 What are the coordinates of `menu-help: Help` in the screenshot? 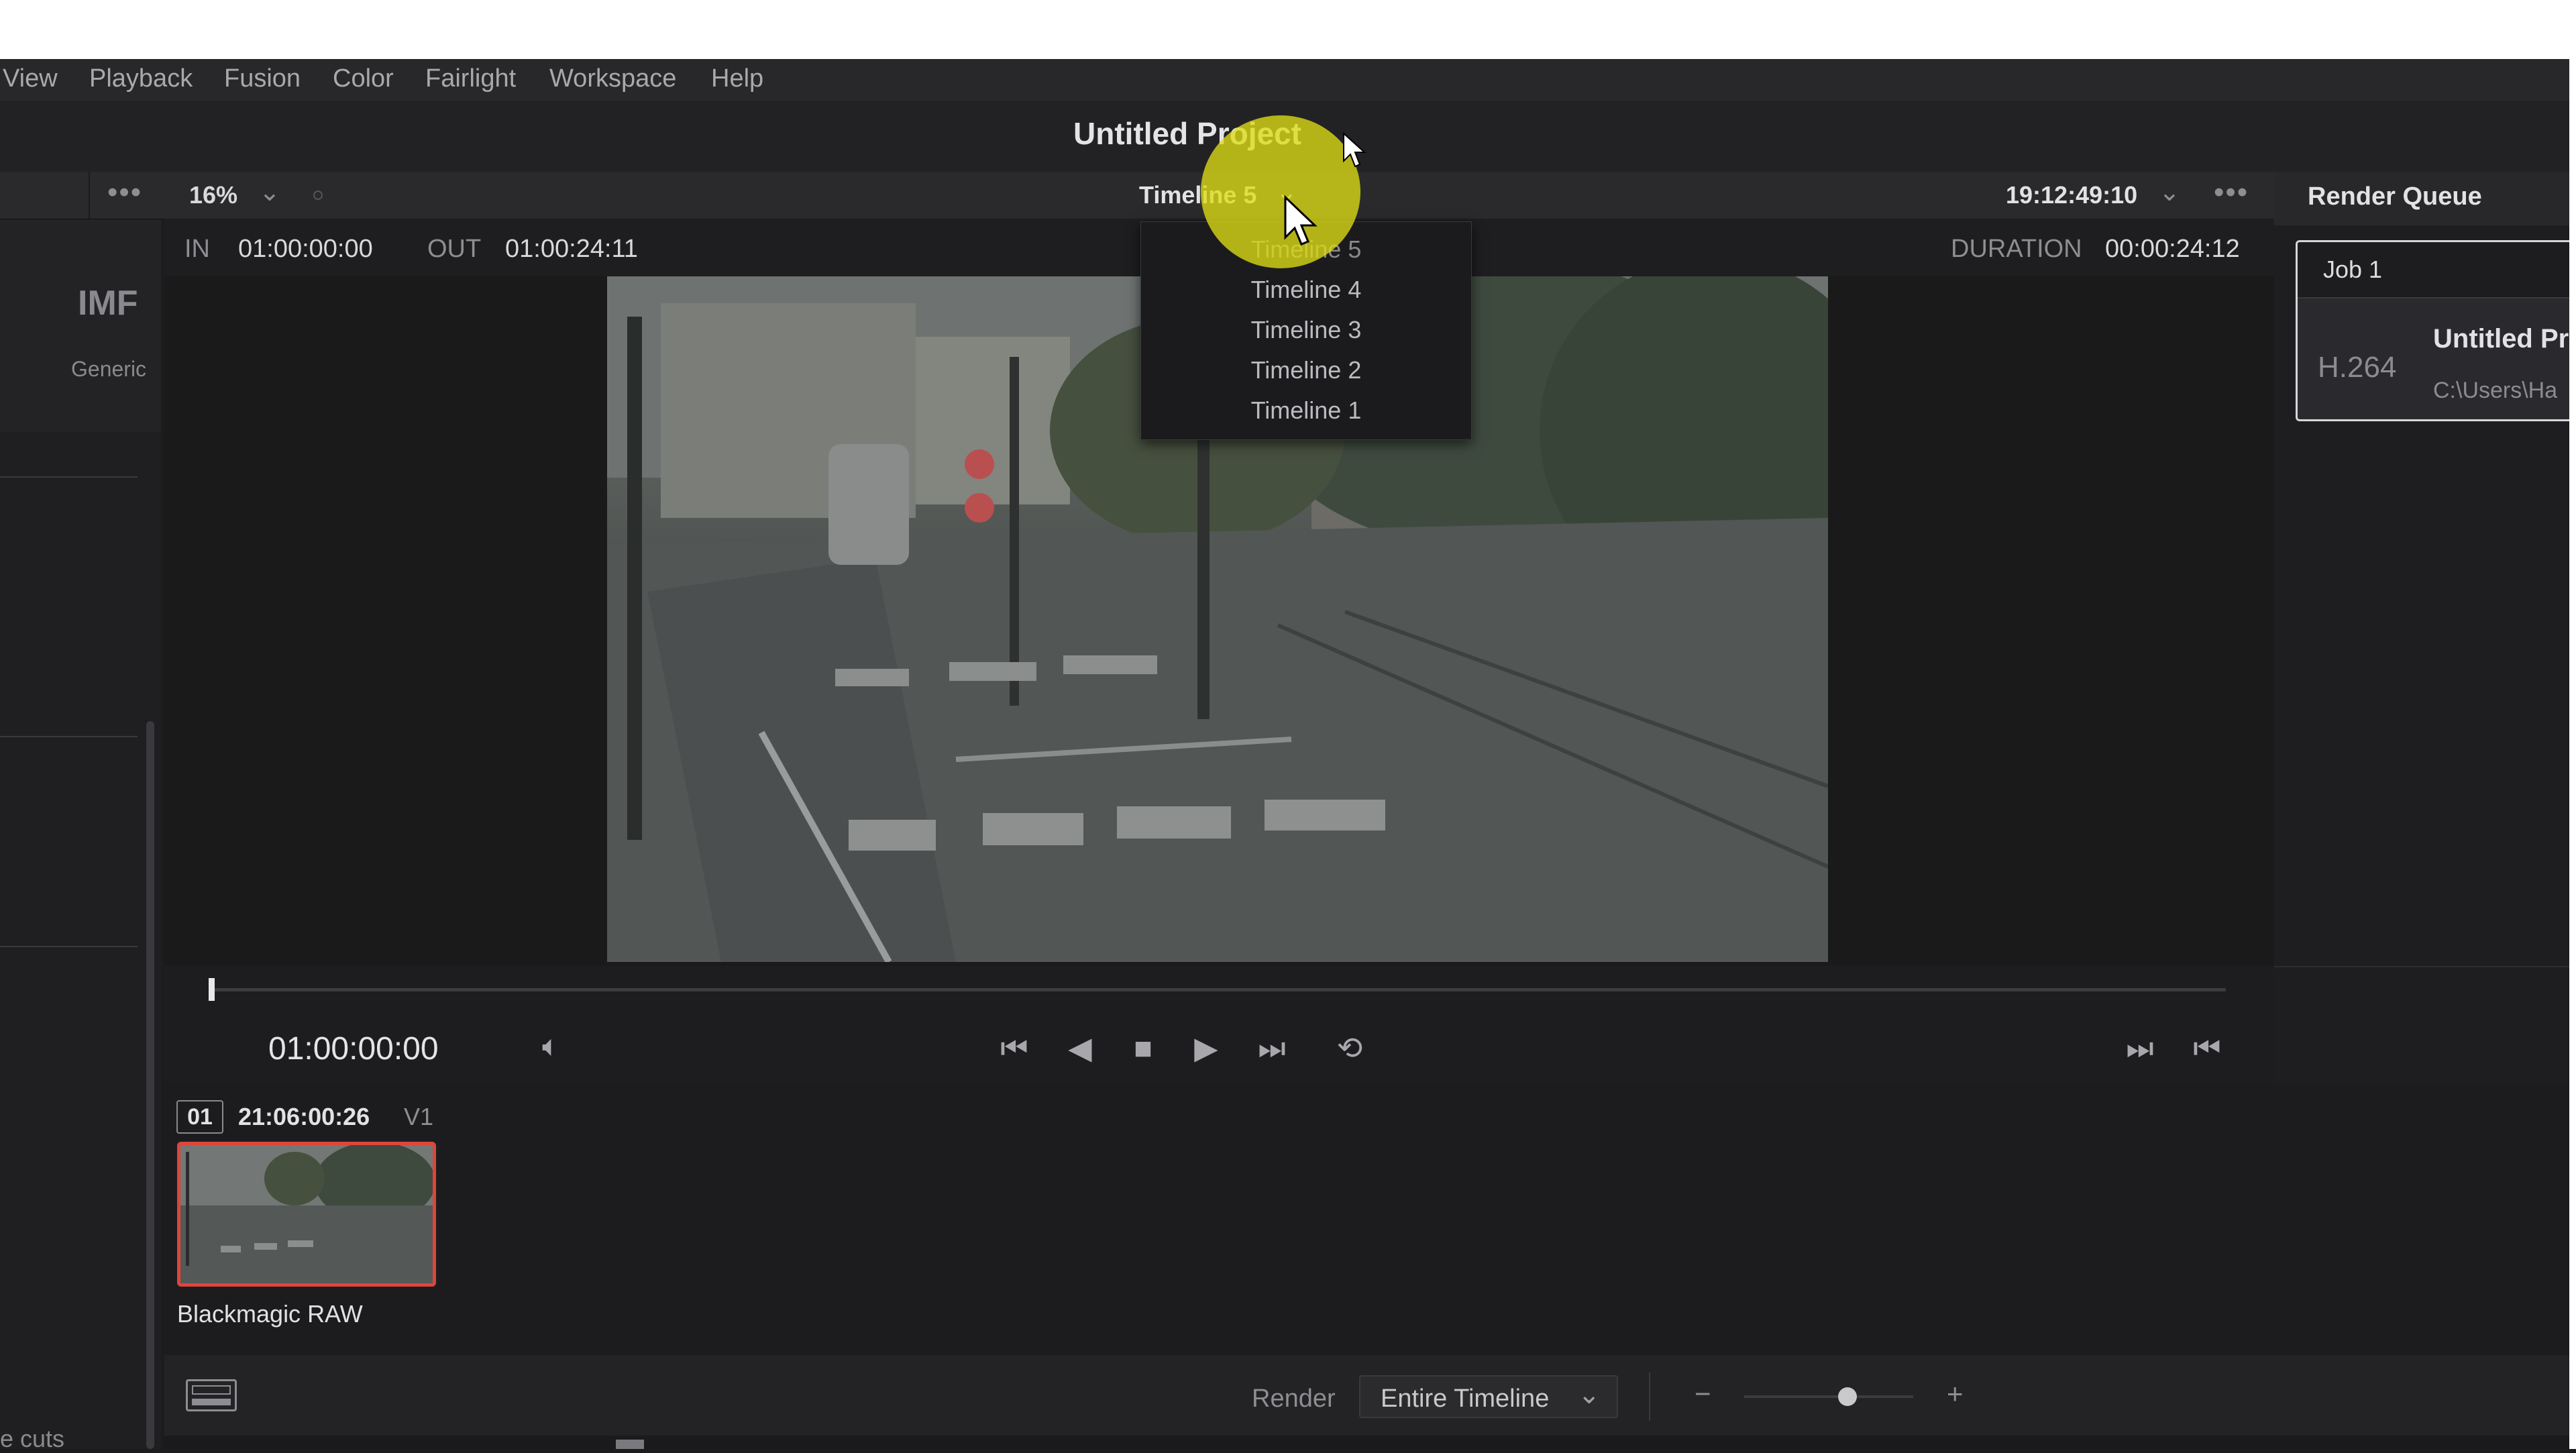 It's located at (737, 78).